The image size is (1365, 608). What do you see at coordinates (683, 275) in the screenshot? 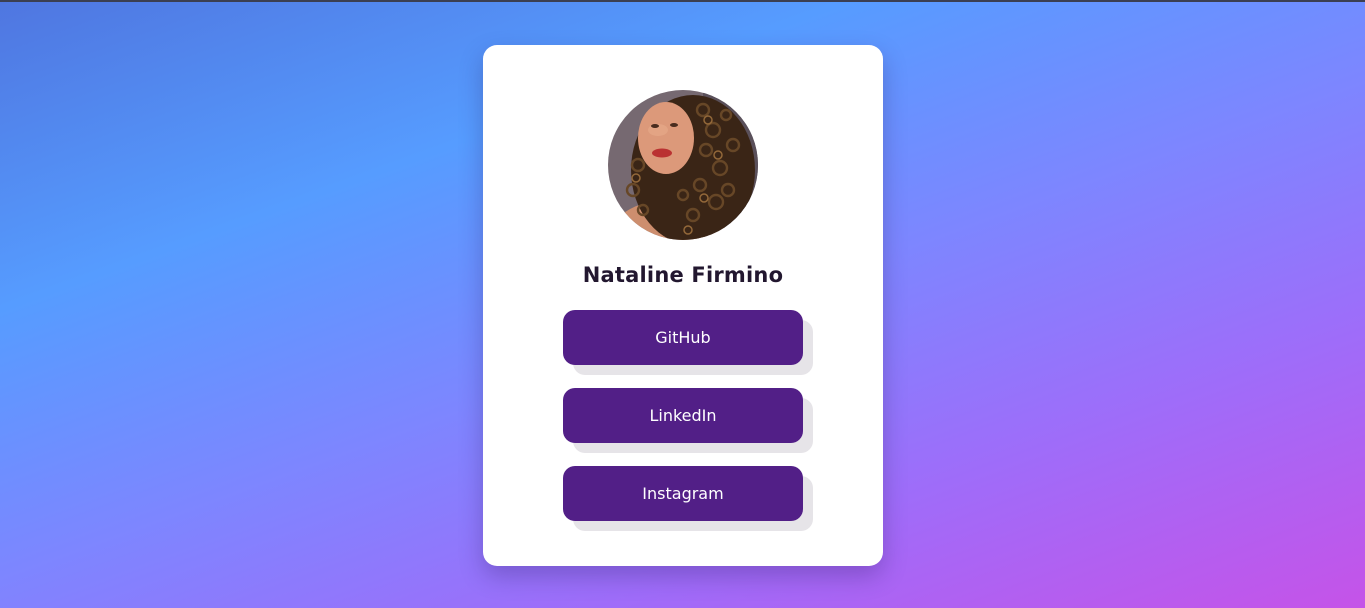
I see `profile-name: Nataline Firmino` at bounding box center [683, 275].